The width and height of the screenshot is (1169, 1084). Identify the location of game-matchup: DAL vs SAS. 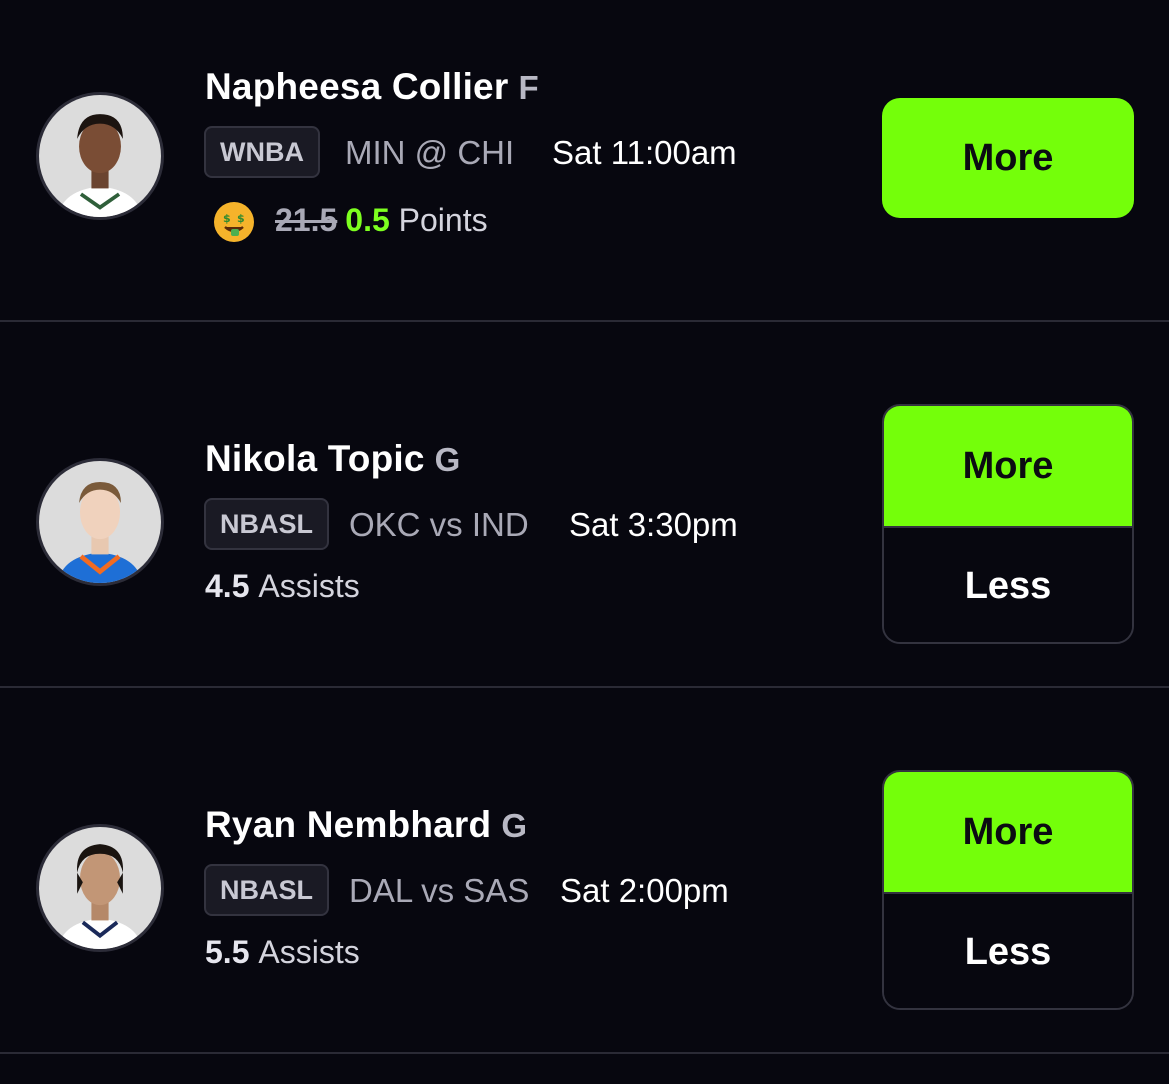
(439, 890).